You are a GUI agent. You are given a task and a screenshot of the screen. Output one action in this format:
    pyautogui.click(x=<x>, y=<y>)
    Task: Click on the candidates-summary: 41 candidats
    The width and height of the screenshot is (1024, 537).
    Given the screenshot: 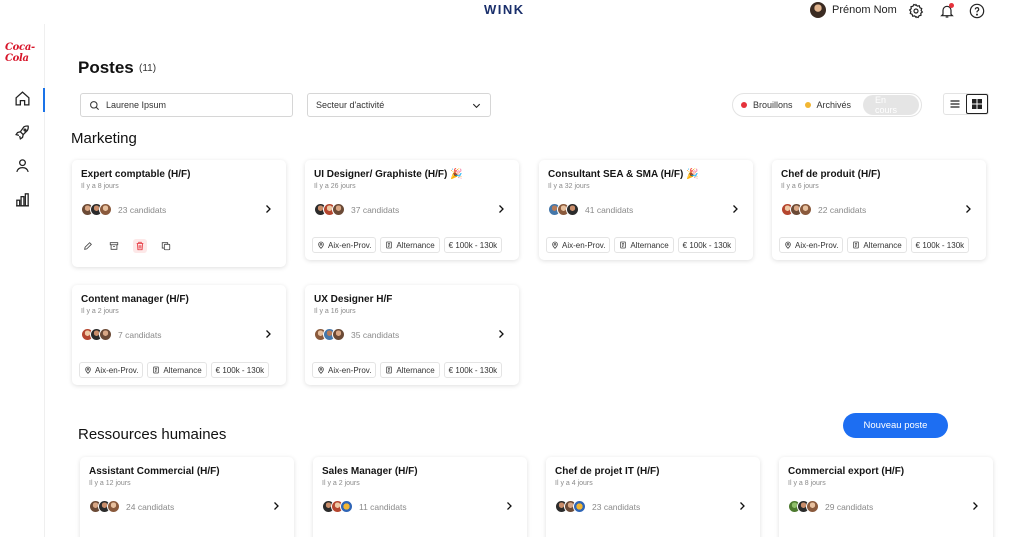 What is the action you would take?
    pyautogui.click(x=590, y=209)
    